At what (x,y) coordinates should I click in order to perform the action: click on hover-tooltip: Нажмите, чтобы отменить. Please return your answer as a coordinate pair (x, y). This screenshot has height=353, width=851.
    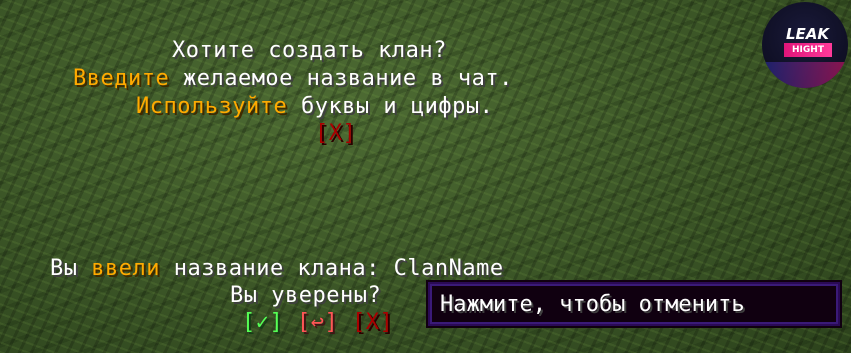
    Looking at the image, I should click on (634, 304).